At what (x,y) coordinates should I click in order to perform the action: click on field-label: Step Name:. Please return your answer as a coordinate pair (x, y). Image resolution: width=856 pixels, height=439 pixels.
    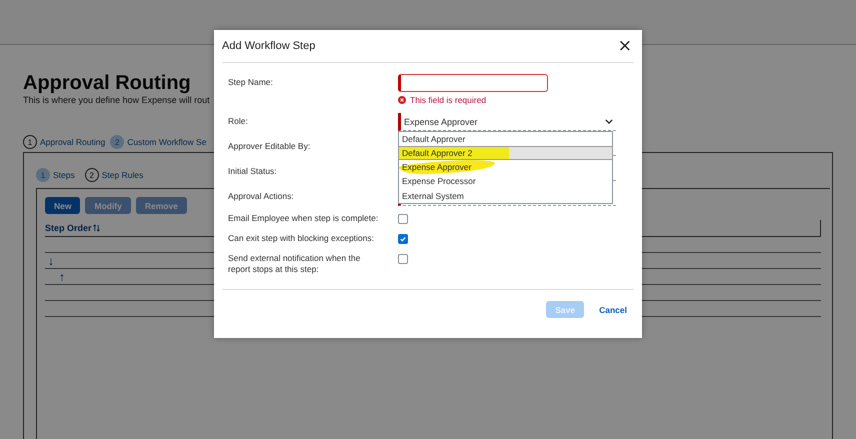
    Looking at the image, I should click on (251, 82).